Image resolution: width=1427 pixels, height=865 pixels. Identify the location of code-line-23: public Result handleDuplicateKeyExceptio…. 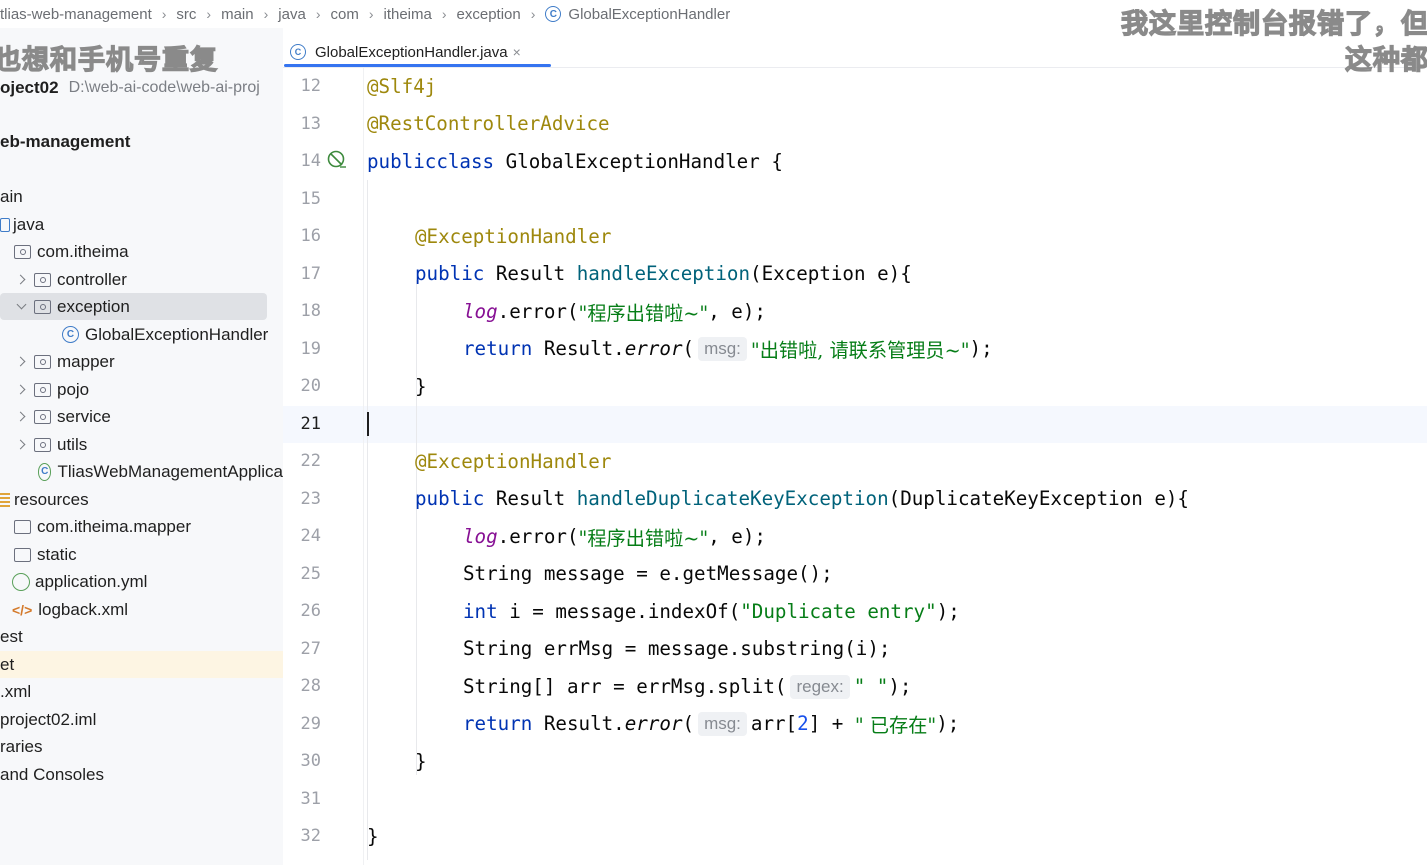
(802, 498).